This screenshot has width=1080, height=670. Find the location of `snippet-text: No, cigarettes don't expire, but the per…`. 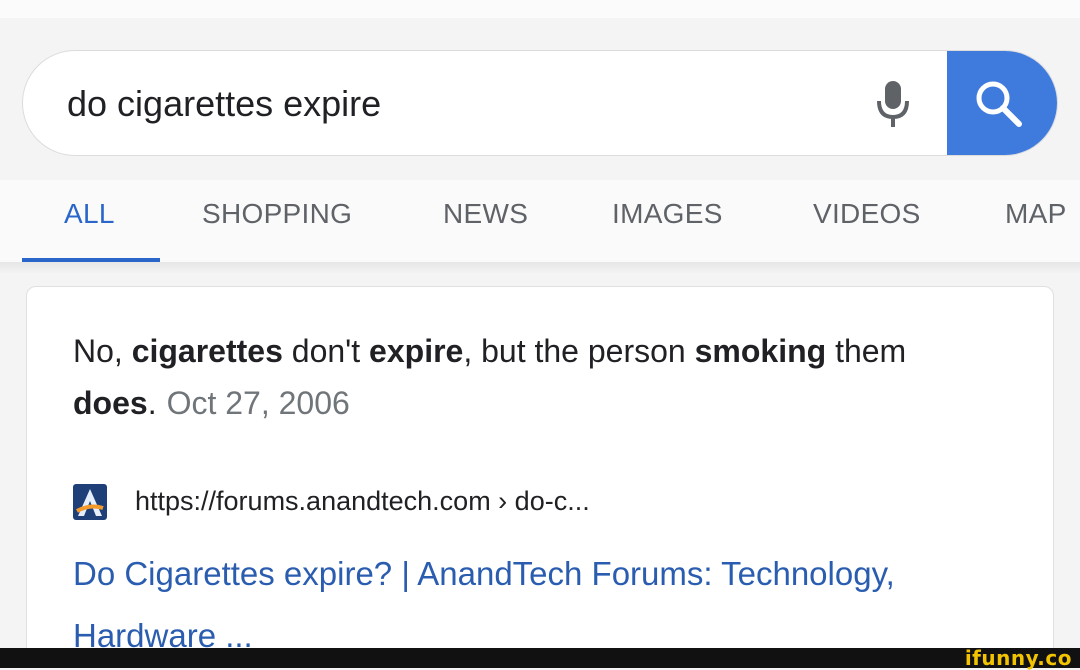

snippet-text: No, cigarettes don't expire, but the per… is located at coordinates (548, 377).